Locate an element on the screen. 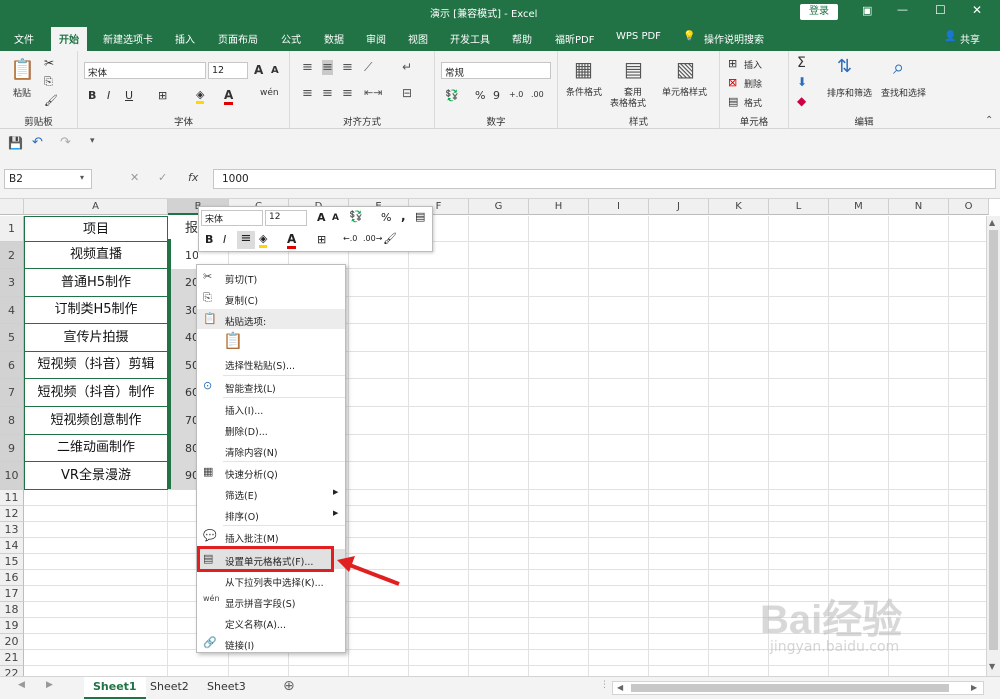  row-header-15: 15 is located at coordinates (12, 562).